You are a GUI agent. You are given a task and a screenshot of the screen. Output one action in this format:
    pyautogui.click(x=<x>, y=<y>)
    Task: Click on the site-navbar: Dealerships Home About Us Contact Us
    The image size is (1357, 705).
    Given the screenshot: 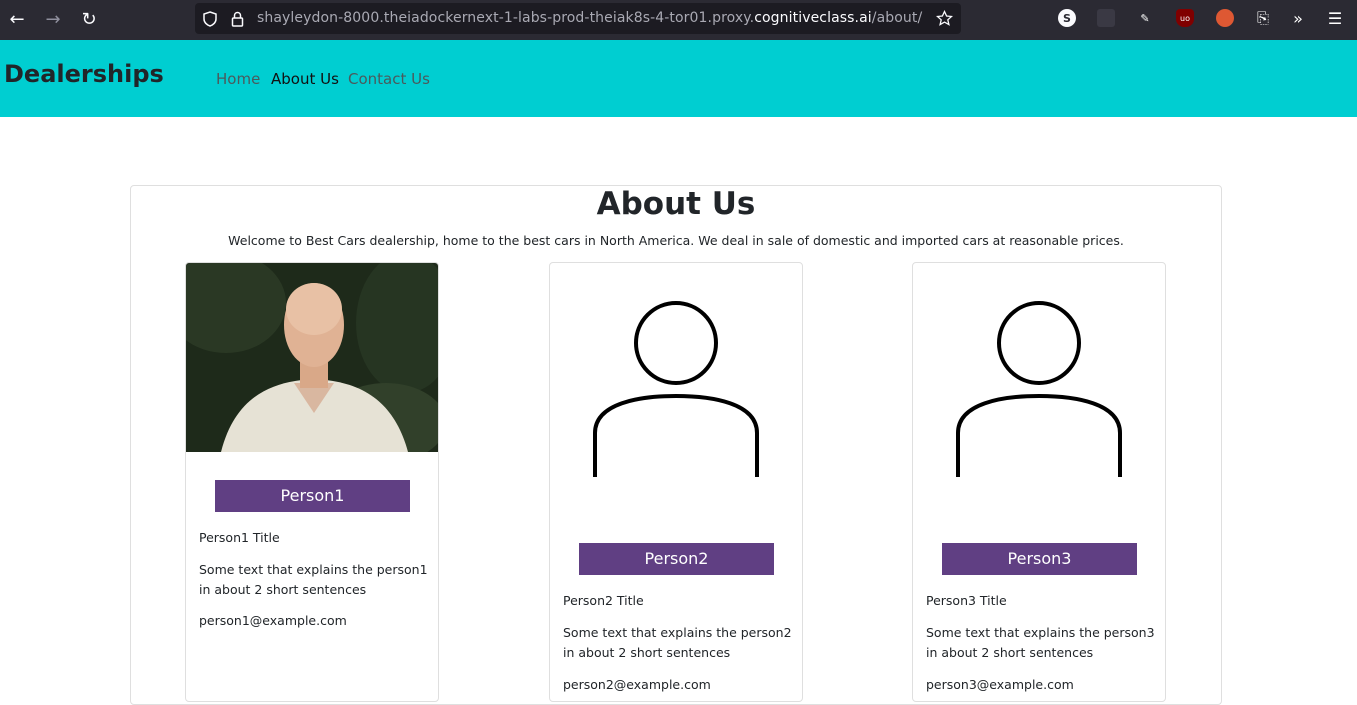 What is the action you would take?
    pyautogui.click(x=678, y=78)
    